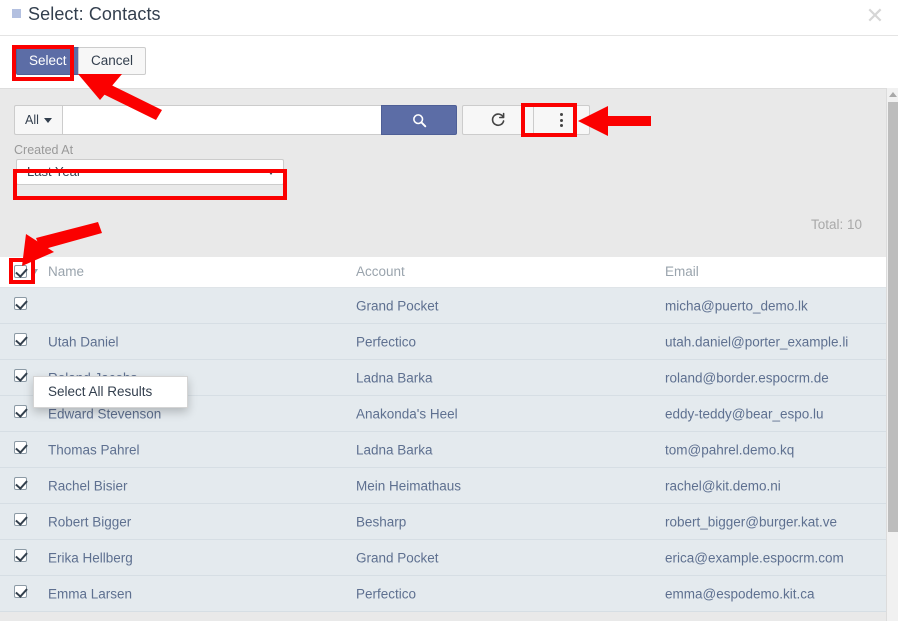  What do you see at coordinates (104, 413) in the screenshot?
I see `cell-name: Edward Stevenson` at bounding box center [104, 413].